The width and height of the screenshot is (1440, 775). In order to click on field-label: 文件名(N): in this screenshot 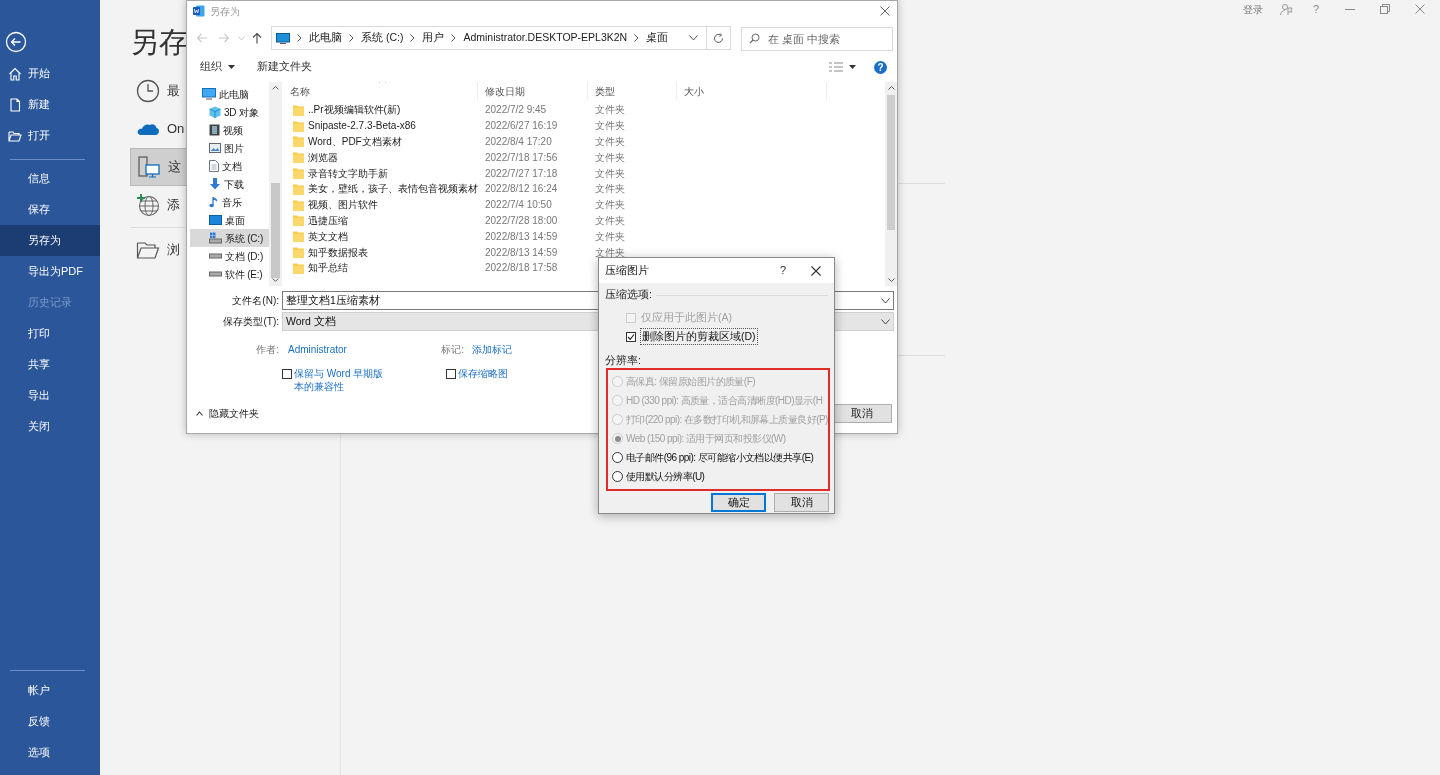, I will do `click(255, 301)`.